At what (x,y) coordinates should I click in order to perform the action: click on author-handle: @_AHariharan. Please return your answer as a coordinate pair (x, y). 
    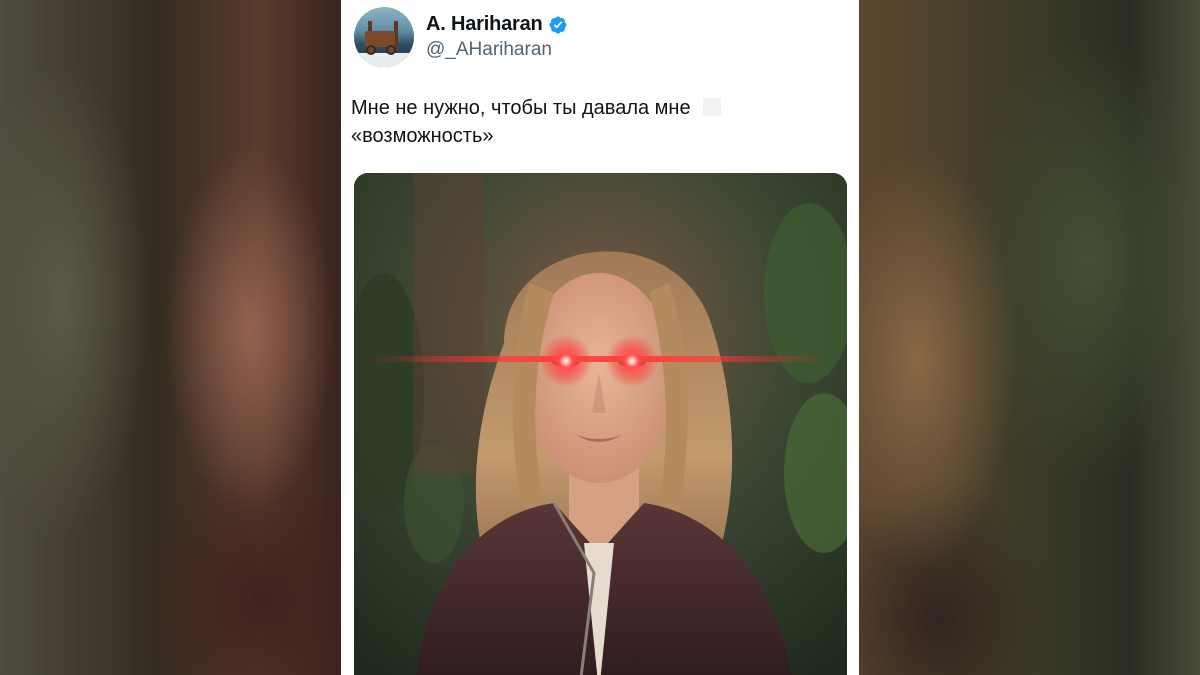
    Looking at the image, I should click on (489, 50).